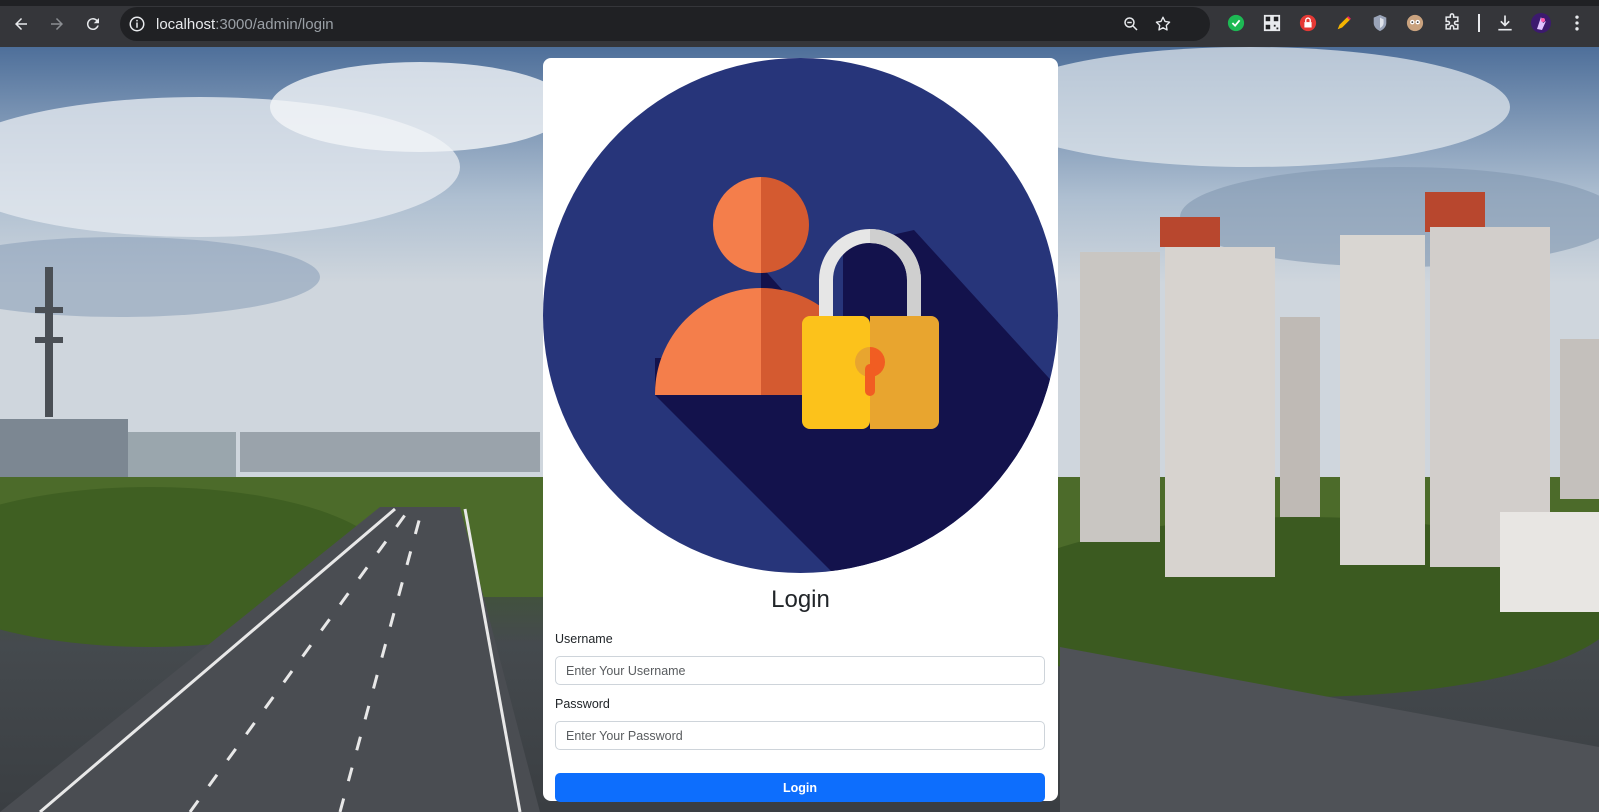  Describe the element at coordinates (57, 24) in the screenshot. I see `forward-arrow-icon` at that location.